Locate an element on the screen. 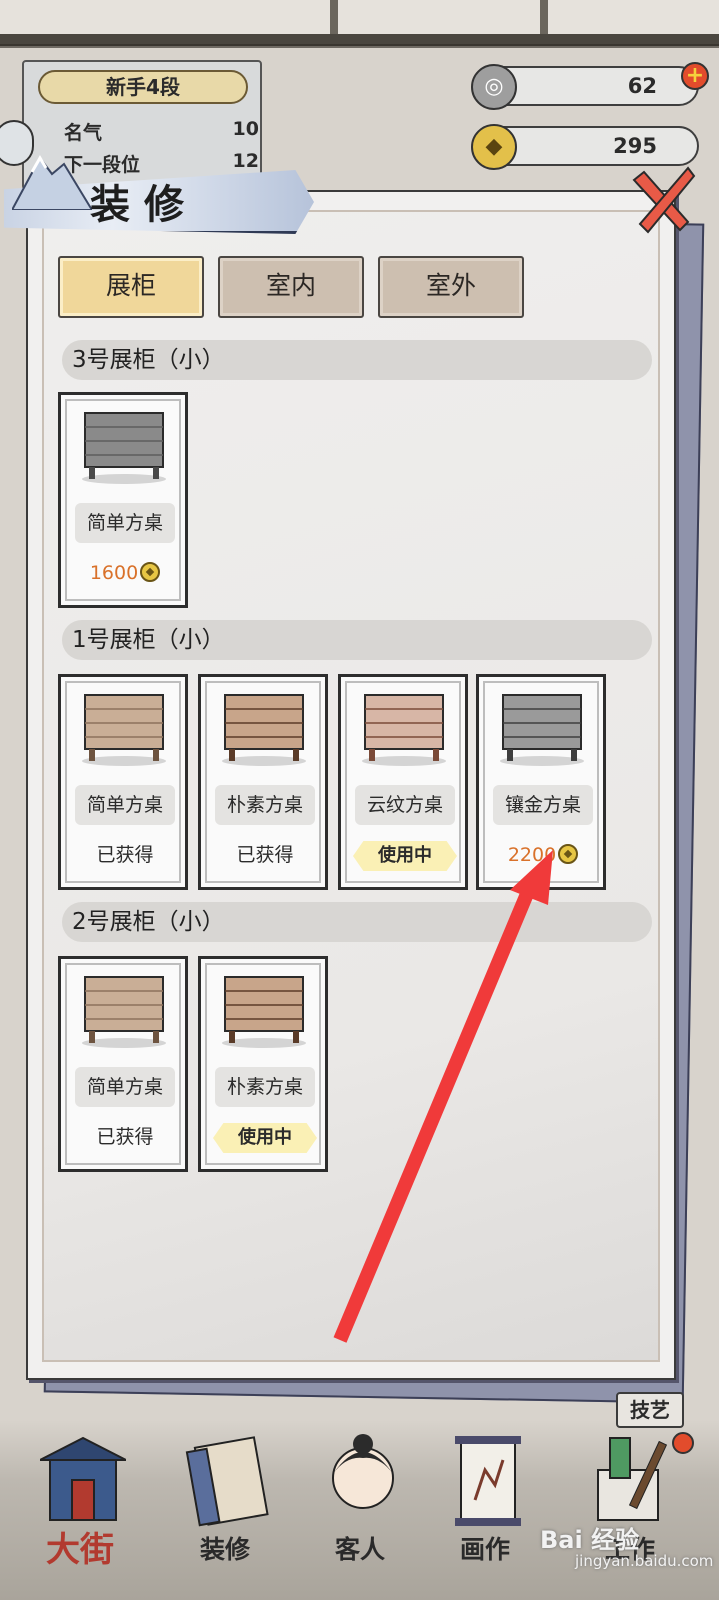  nav-guests-label: 客人 is located at coordinates (359, 1549).